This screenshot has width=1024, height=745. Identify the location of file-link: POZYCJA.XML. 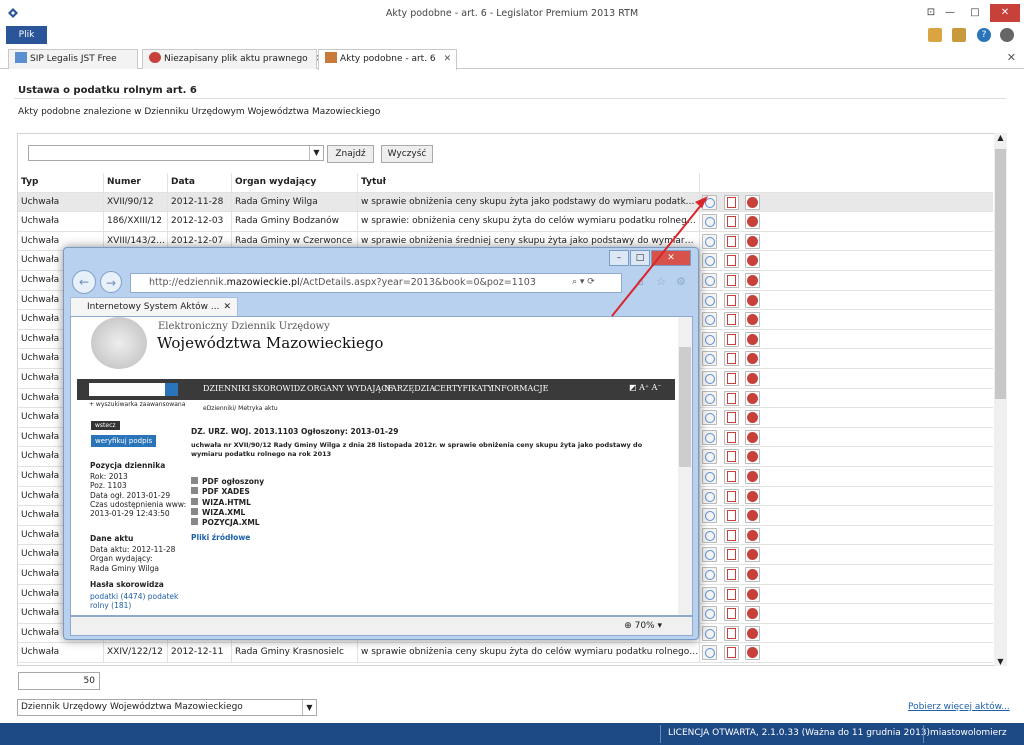
(225, 522).